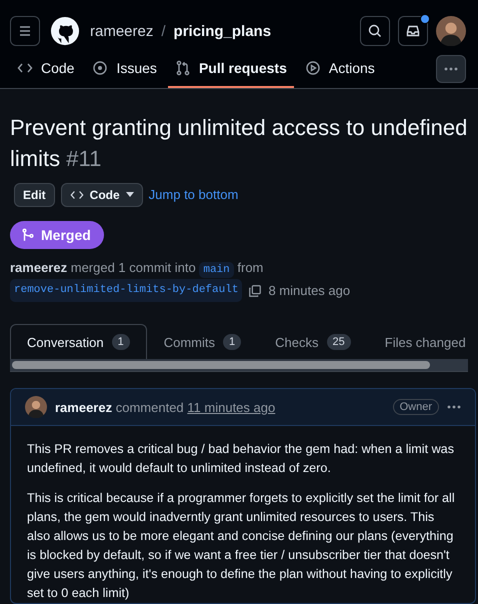 The width and height of the screenshot is (478, 604). What do you see at coordinates (25, 31) in the screenshot?
I see `menu-button` at bounding box center [25, 31].